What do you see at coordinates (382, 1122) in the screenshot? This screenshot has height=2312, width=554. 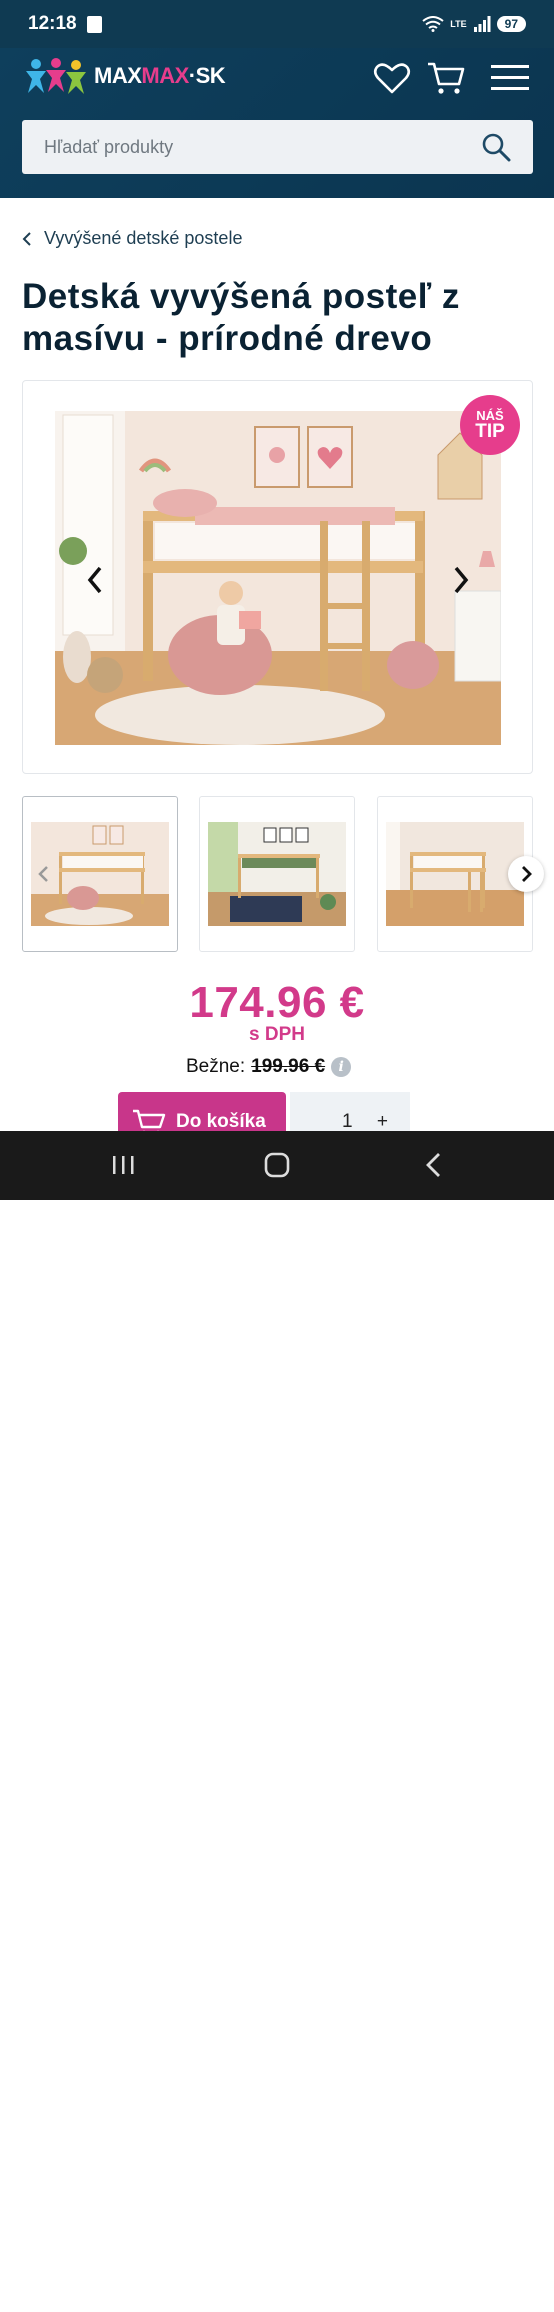 I see `quantity-increase-button: +` at bounding box center [382, 1122].